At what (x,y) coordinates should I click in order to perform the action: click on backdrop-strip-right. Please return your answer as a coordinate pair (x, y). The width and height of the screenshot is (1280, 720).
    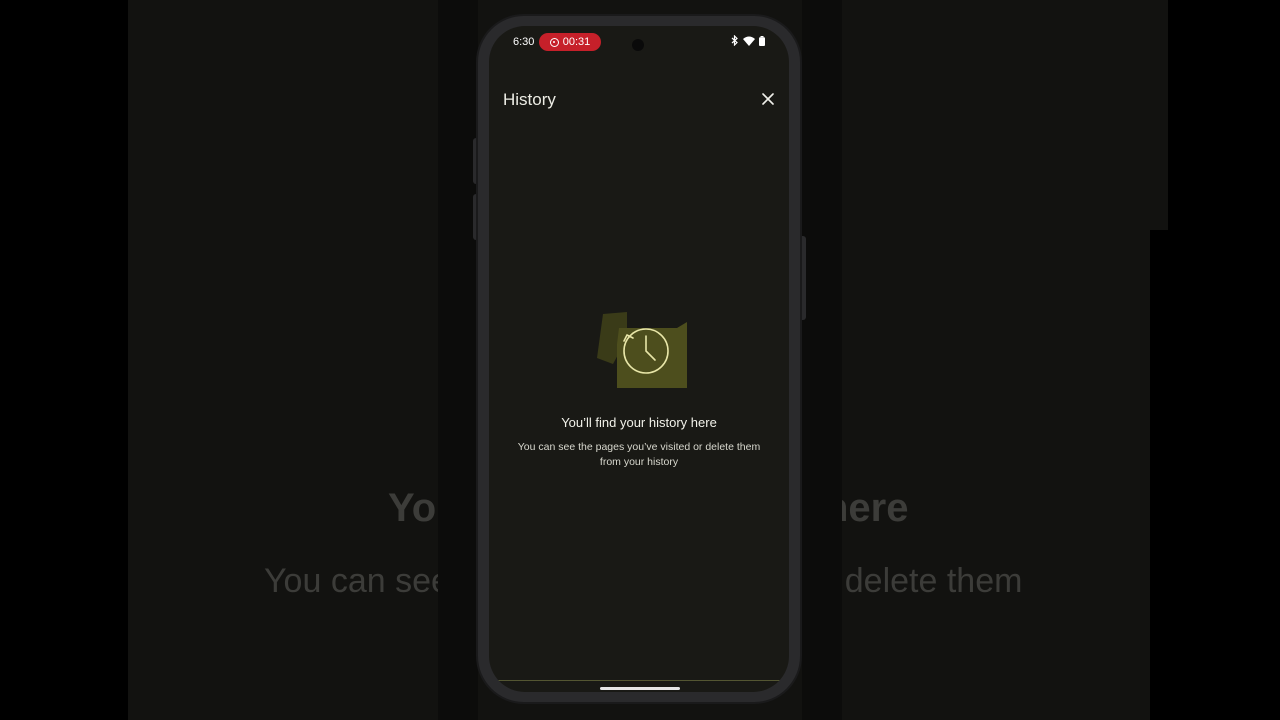
    Looking at the image, I should click on (822, 360).